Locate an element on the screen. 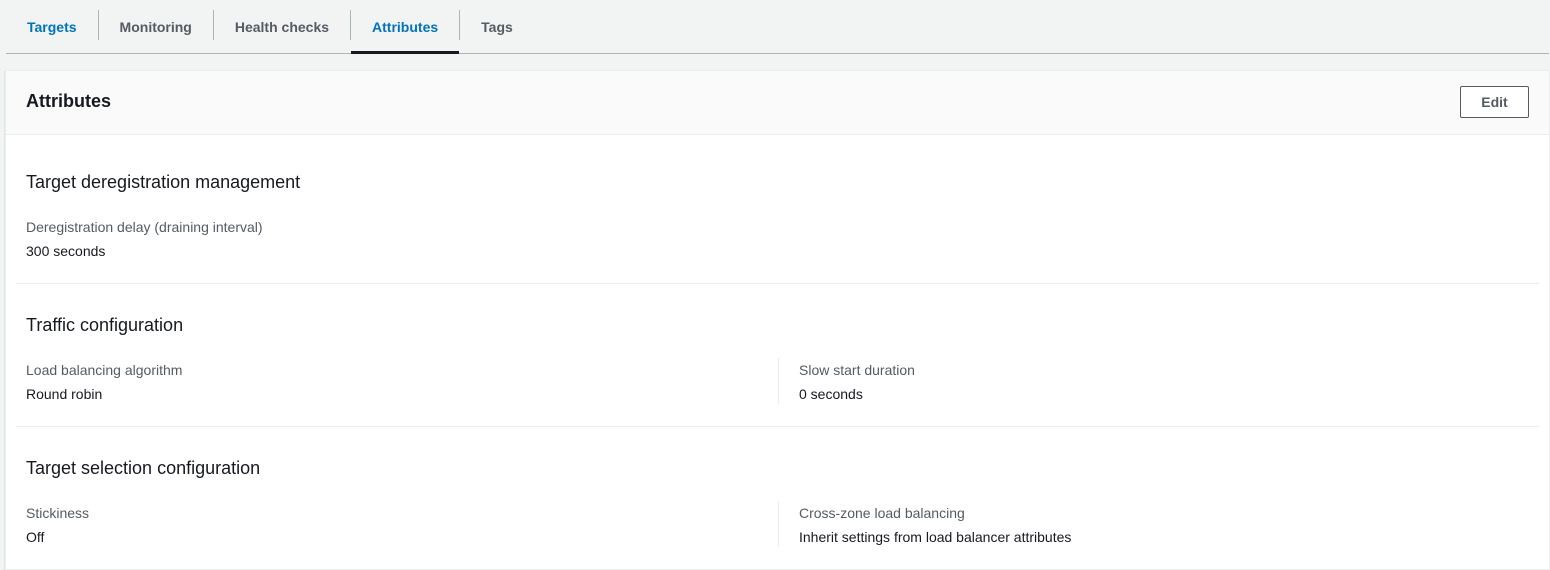  tab-targets-label: Targets is located at coordinates (52, 26).